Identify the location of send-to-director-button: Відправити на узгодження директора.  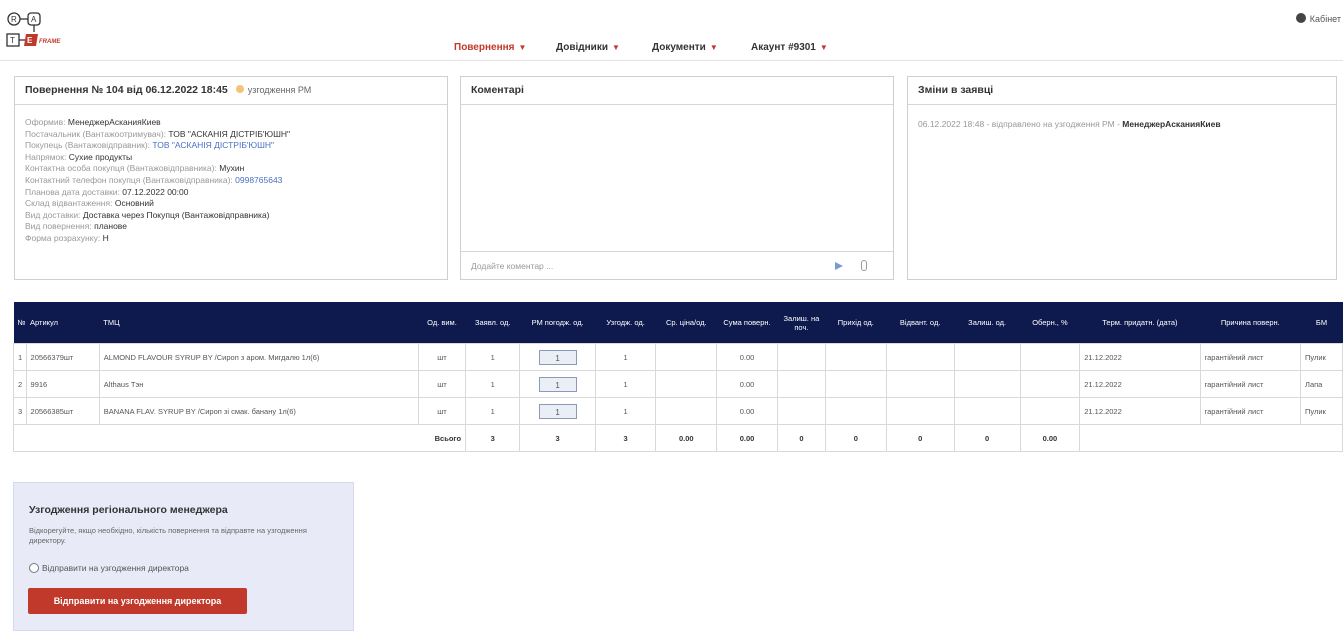
(137, 601).